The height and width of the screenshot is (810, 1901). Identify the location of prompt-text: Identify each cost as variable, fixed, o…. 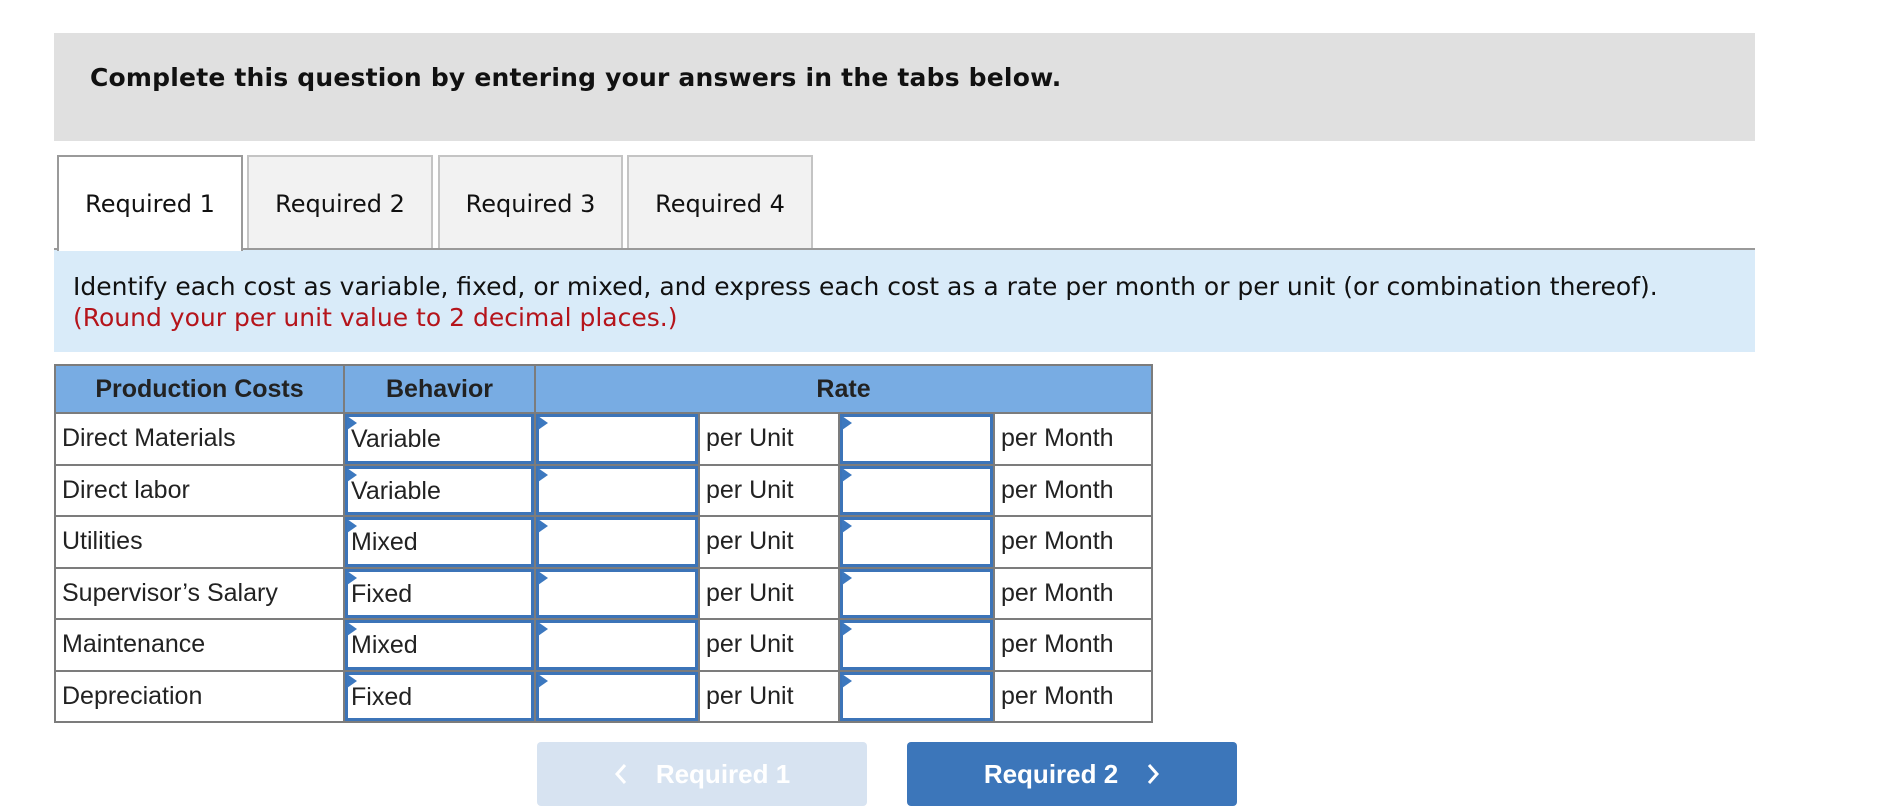
(883, 302).